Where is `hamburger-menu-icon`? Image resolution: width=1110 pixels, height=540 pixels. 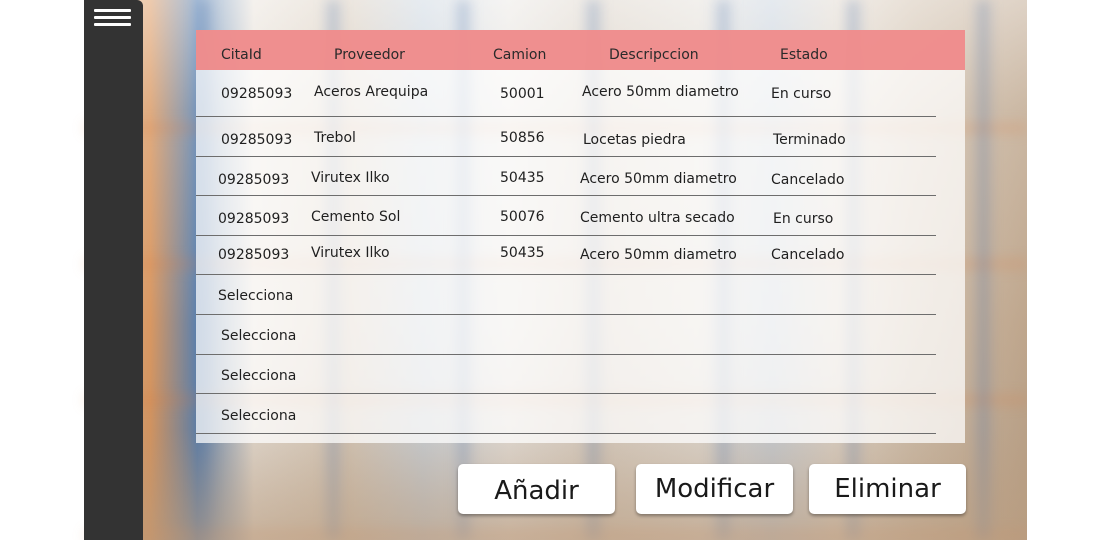
hamburger-menu-icon is located at coordinates (112, 18).